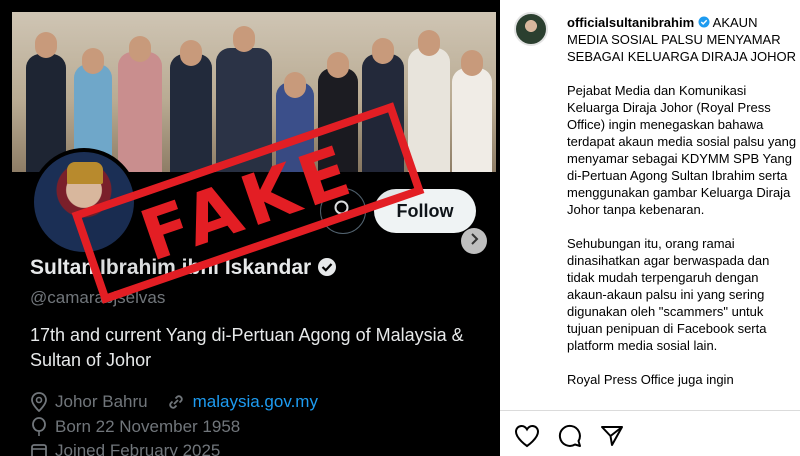 This screenshot has width=800, height=456. Describe the element at coordinates (101, 401) in the screenshot. I see `location-text: Johor Bahru` at that location.